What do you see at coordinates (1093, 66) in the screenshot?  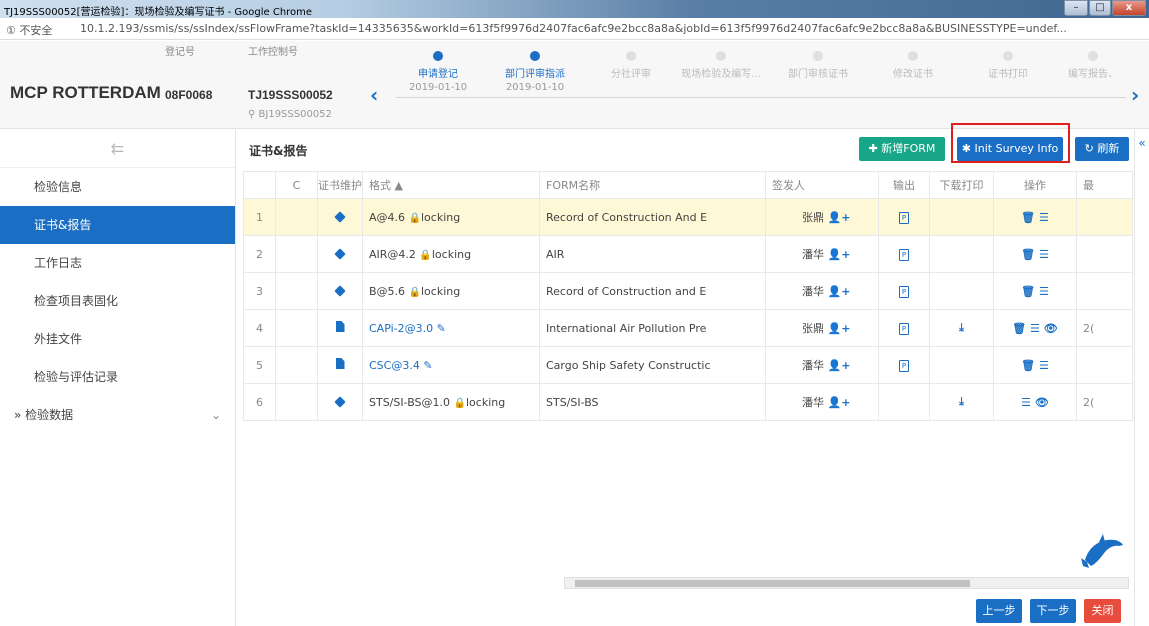 I see `progress-step: 编写报告、` at bounding box center [1093, 66].